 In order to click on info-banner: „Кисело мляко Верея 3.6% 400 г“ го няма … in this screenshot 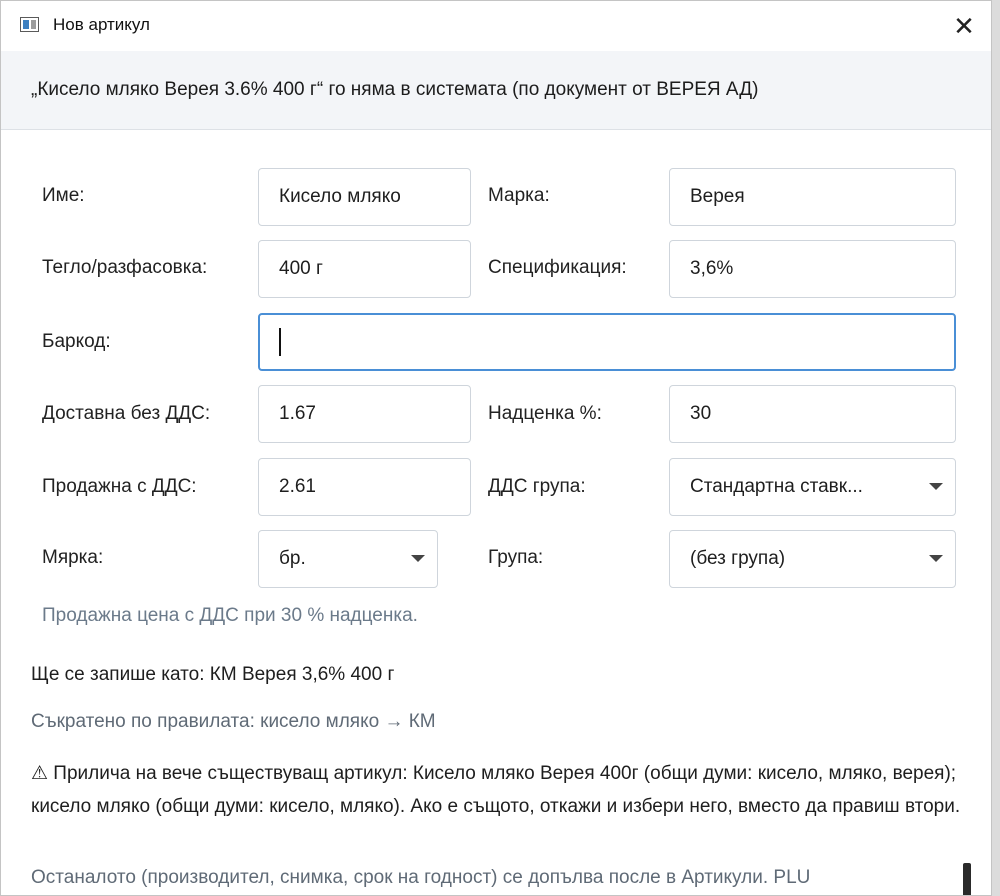, I will do `click(496, 90)`.